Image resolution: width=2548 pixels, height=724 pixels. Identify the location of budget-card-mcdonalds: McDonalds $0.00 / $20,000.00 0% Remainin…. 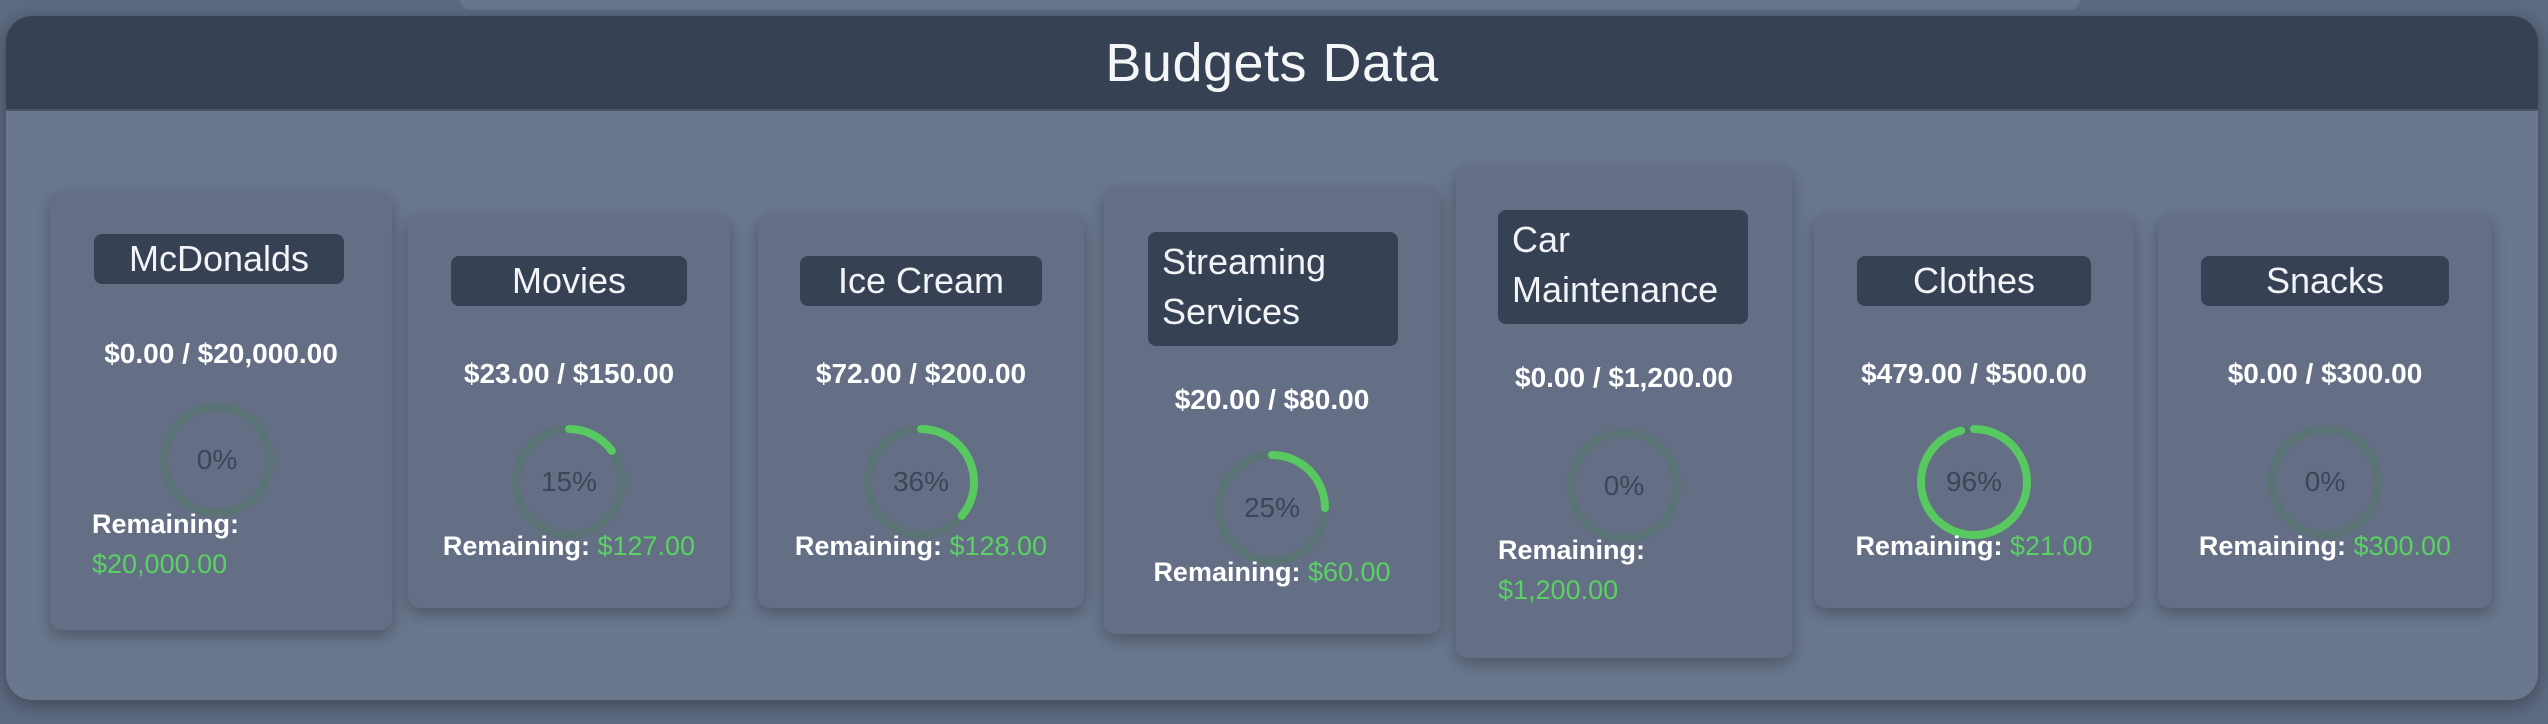
(221, 411).